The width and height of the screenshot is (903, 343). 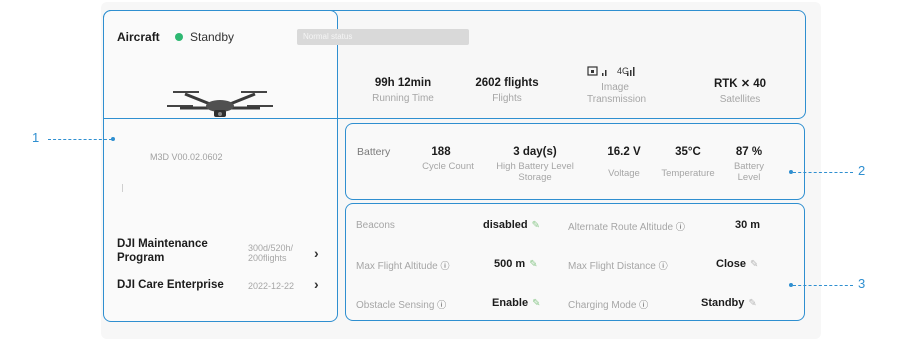 What do you see at coordinates (186, 157) in the screenshot?
I see `firmware-version: M3D V00.02.0602` at bounding box center [186, 157].